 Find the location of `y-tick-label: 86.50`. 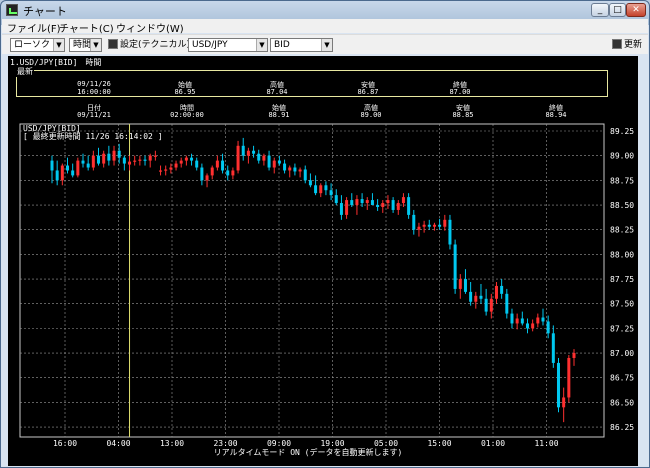

y-tick-label: 86.50 is located at coordinates (622, 402).